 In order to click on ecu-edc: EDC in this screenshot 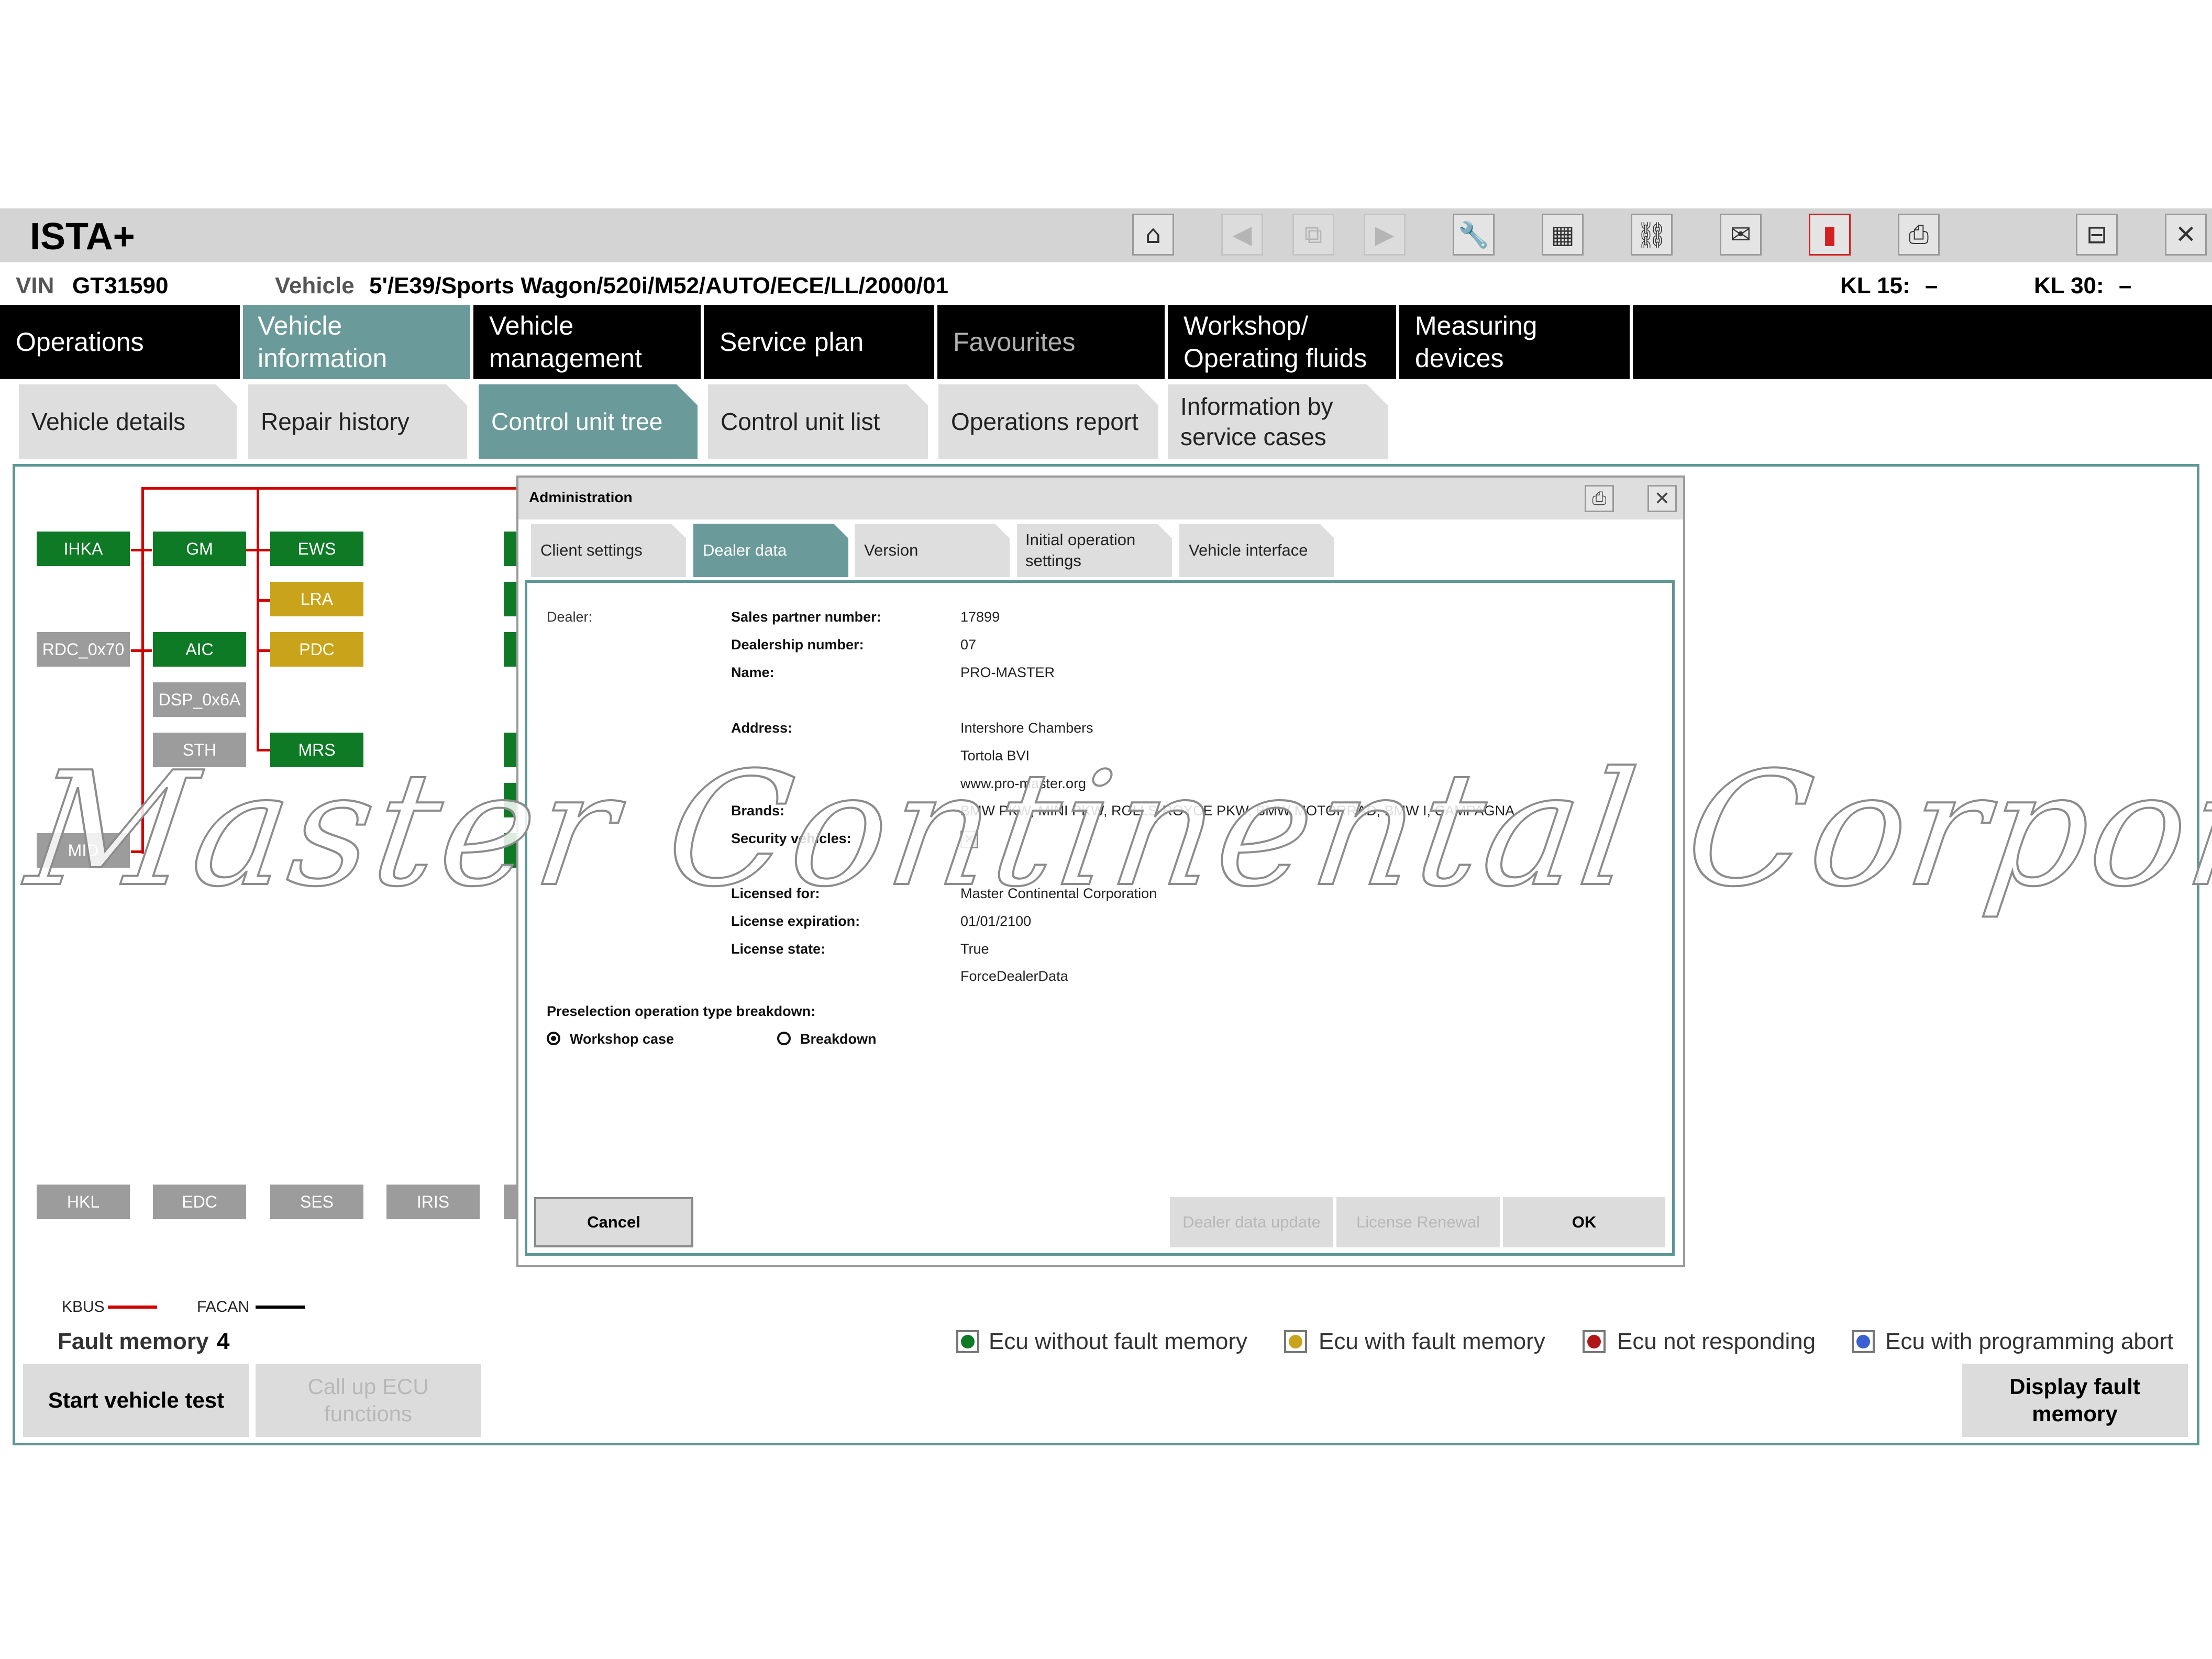, I will do `click(199, 1202)`.